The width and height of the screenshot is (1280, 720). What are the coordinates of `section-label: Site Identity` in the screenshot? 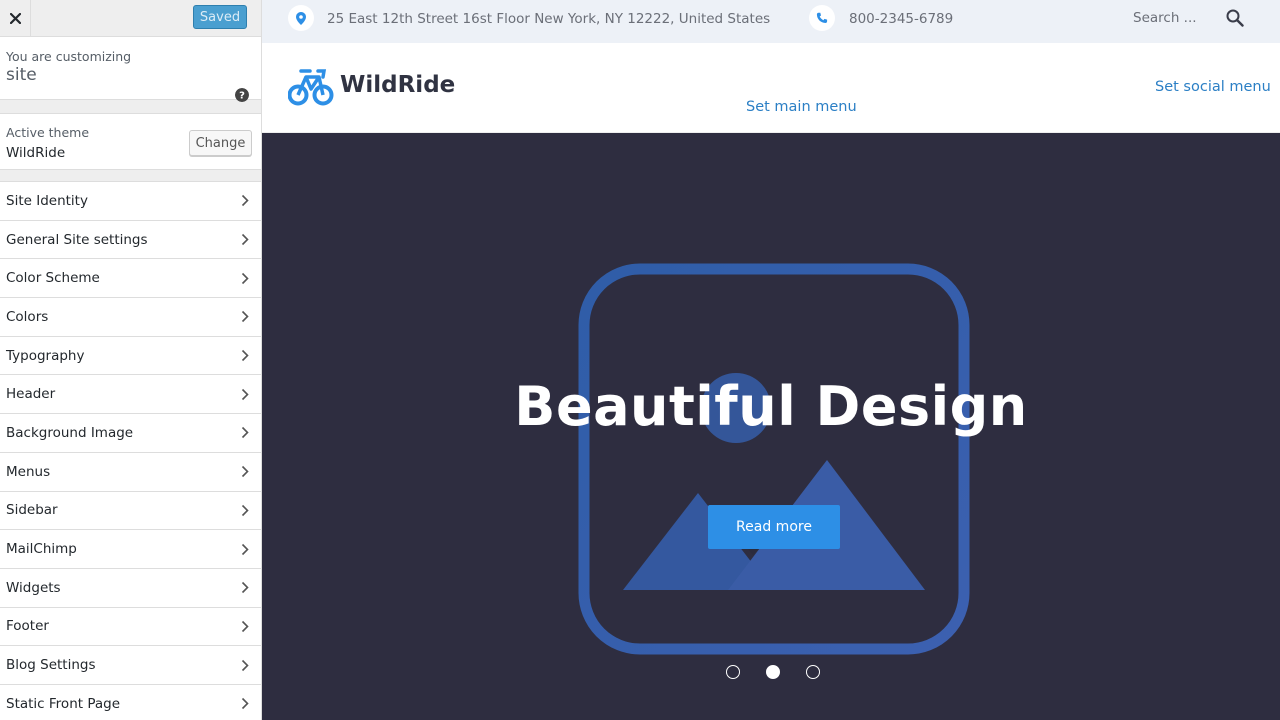 It's located at (47, 200).